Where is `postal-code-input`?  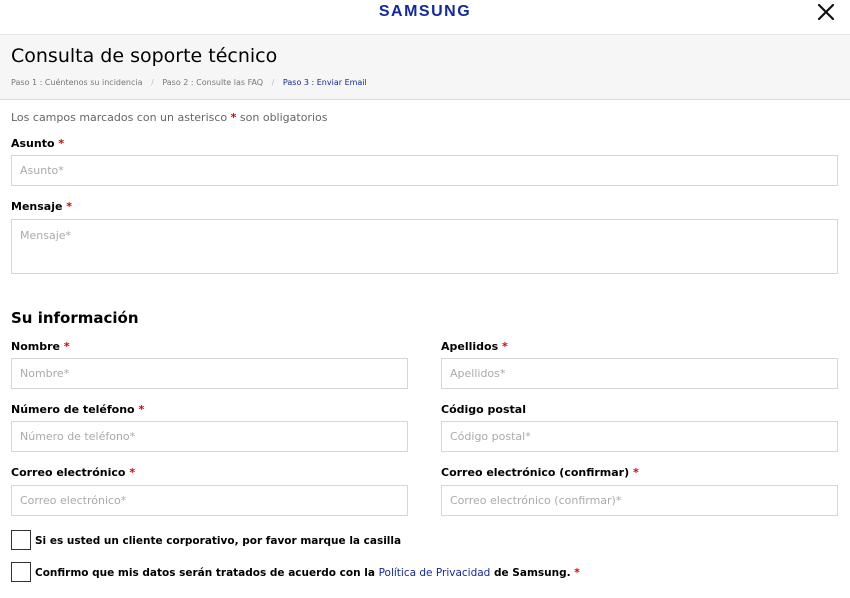 postal-code-input is located at coordinates (639, 436).